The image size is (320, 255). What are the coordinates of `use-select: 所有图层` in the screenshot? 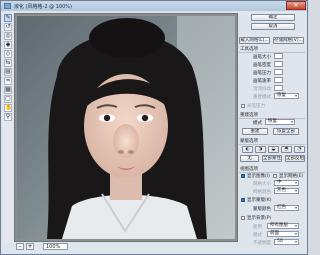 It's located at (283, 226).